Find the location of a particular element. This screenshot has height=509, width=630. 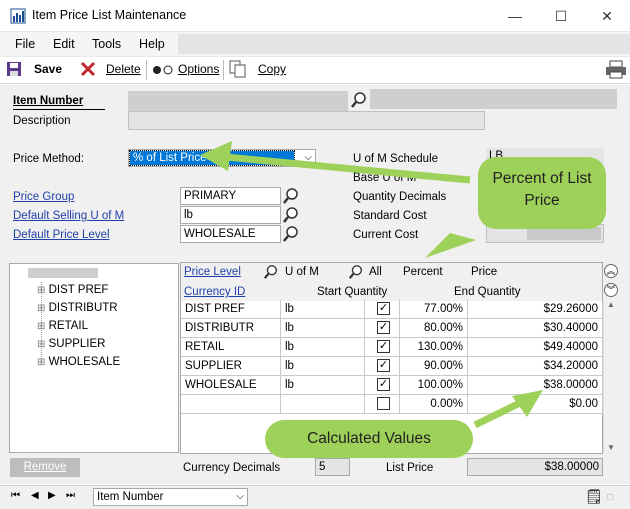

remove-button: Remove is located at coordinates (45, 467).